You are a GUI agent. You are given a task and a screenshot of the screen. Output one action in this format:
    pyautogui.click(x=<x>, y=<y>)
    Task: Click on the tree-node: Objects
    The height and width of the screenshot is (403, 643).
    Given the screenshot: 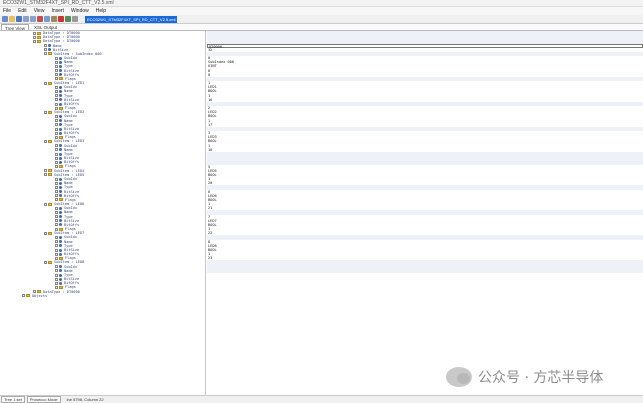 What is the action you would take?
    pyautogui.click(x=102, y=296)
    